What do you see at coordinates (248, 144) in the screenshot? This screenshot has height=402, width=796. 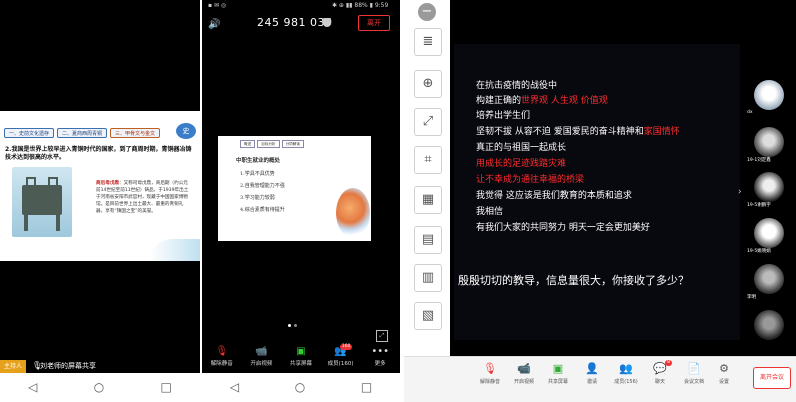 I see `slide-tab: 概述` at bounding box center [248, 144].